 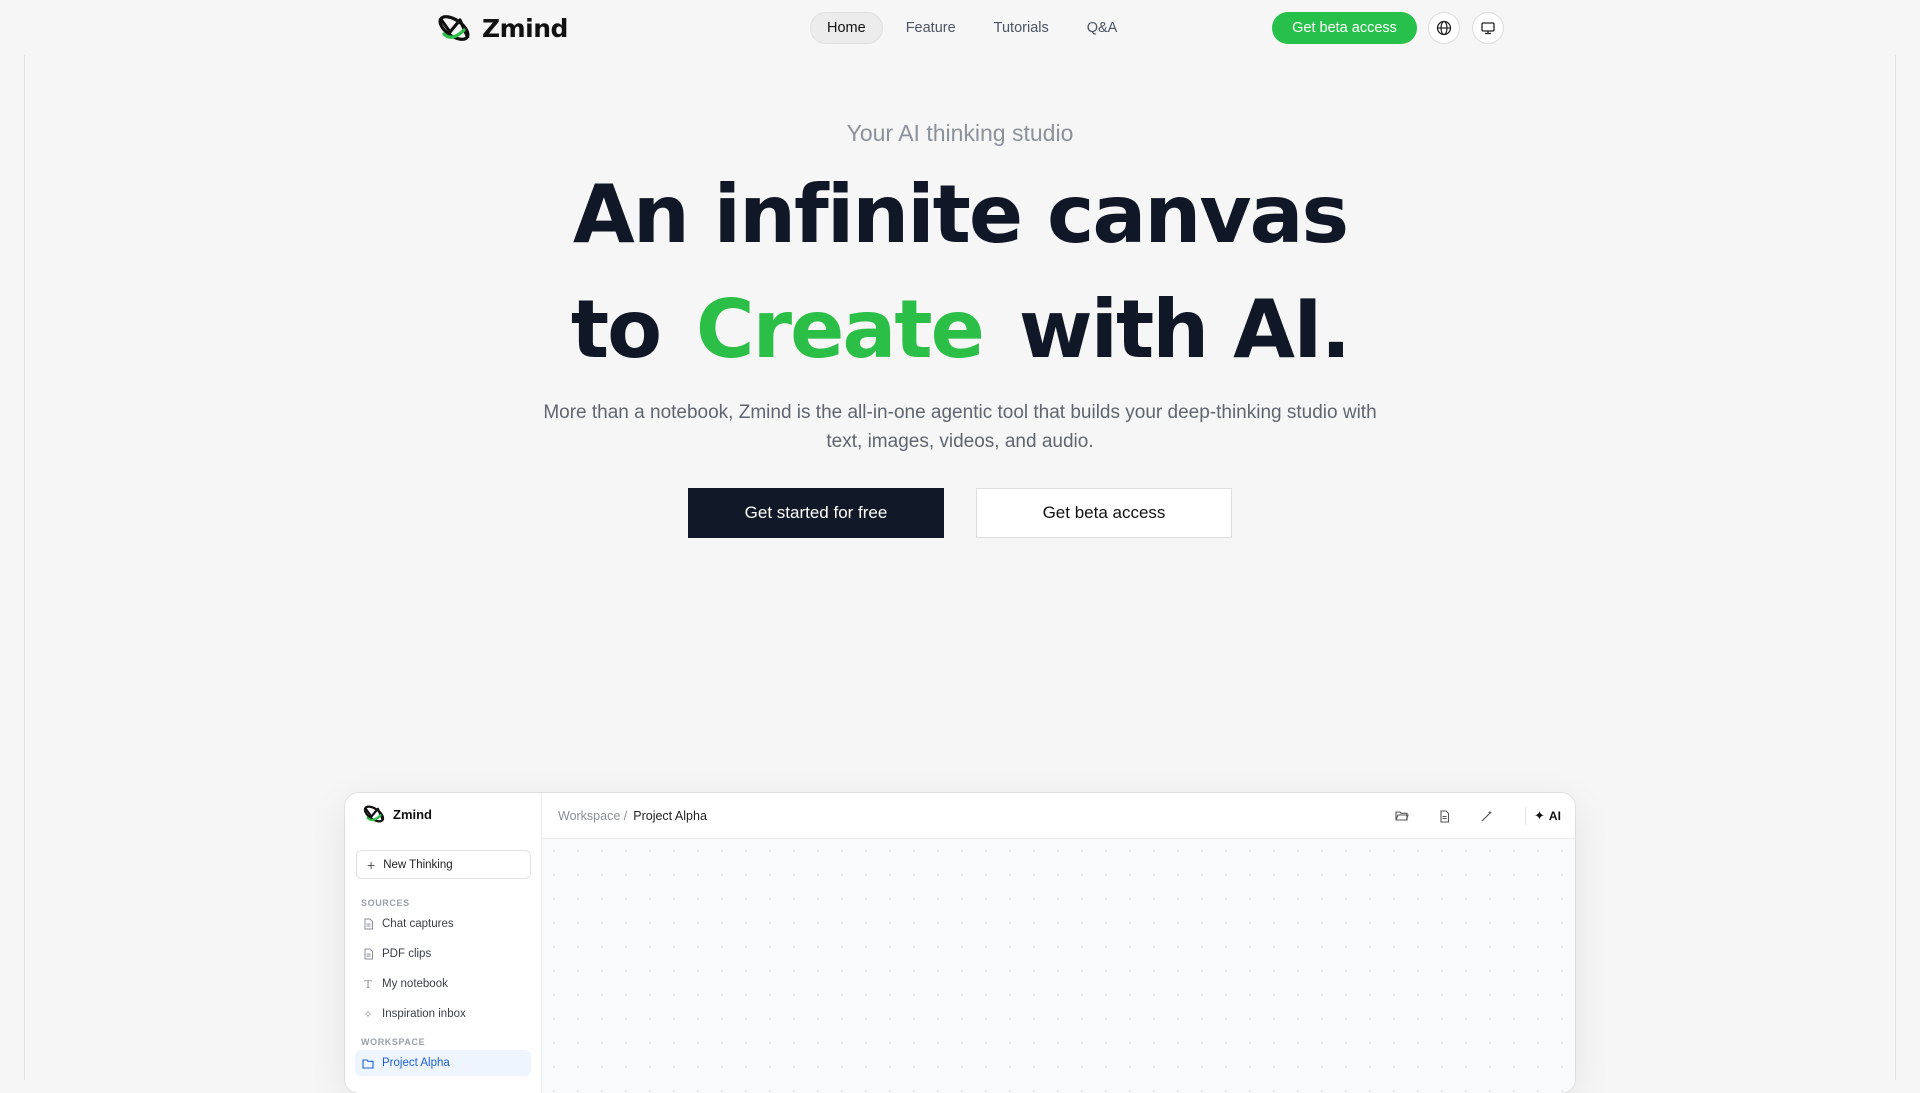 What do you see at coordinates (443, 954) in the screenshot?
I see `sidebar-item-pdf-clips: PDF clips` at bounding box center [443, 954].